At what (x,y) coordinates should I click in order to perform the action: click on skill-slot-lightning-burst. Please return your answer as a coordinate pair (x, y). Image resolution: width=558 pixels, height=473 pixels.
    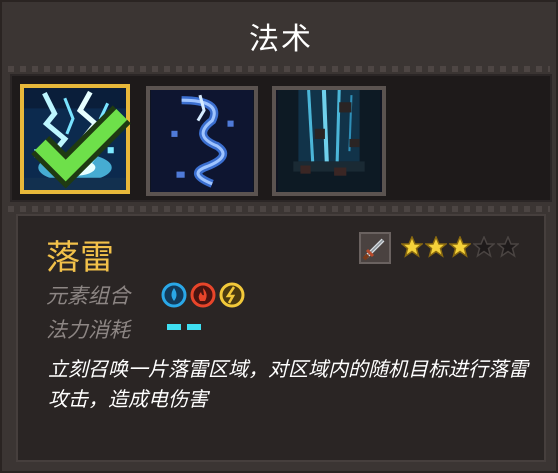
    Looking at the image, I should click on (75, 139).